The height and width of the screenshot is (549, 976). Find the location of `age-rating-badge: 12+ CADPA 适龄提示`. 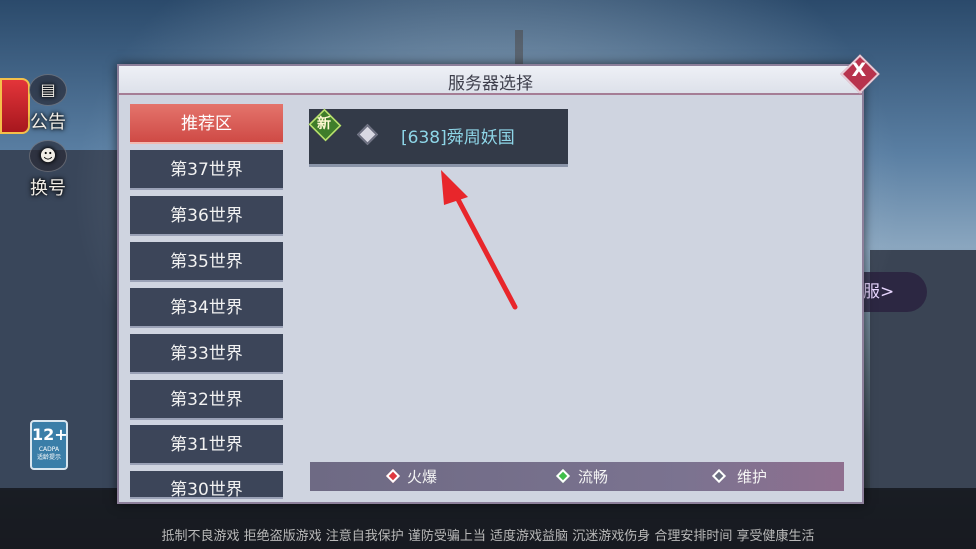

age-rating-badge: 12+ CADPA 适龄提示 is located at coordinates (49, 445).